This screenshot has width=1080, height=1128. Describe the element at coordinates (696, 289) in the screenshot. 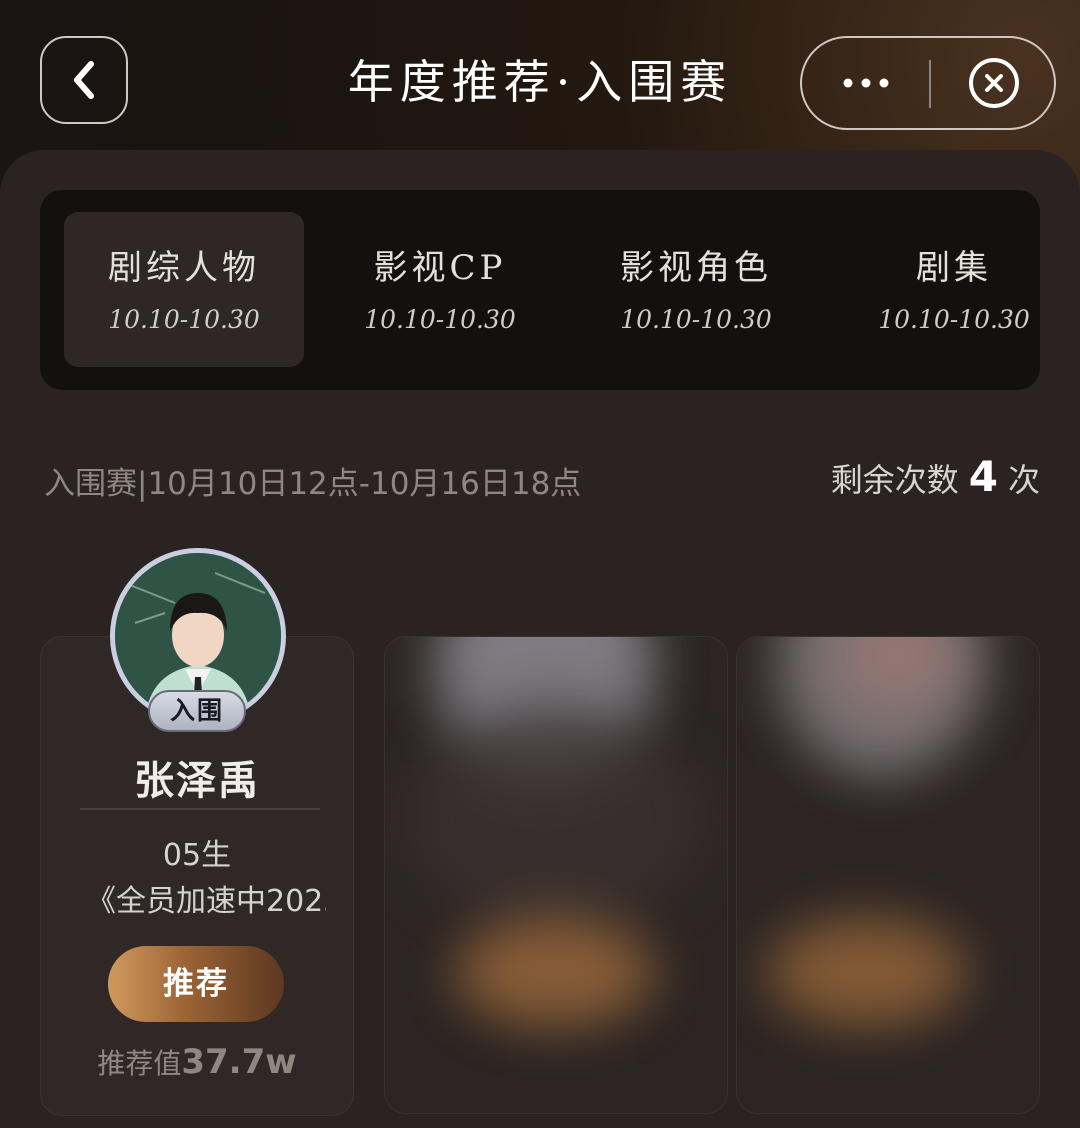

I see `tab-roles: 影视角色 10.10-10.30` at that location.